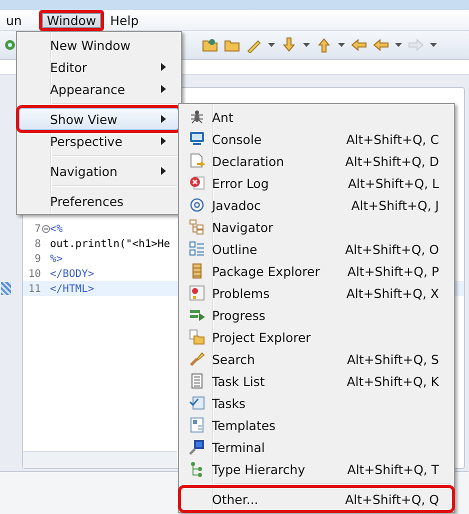 The image size is (469, 514). What do you see at coordinates (234, 359) in the screenshot?
I see `menu-item-label: Search` at bounding box center [234, 359].